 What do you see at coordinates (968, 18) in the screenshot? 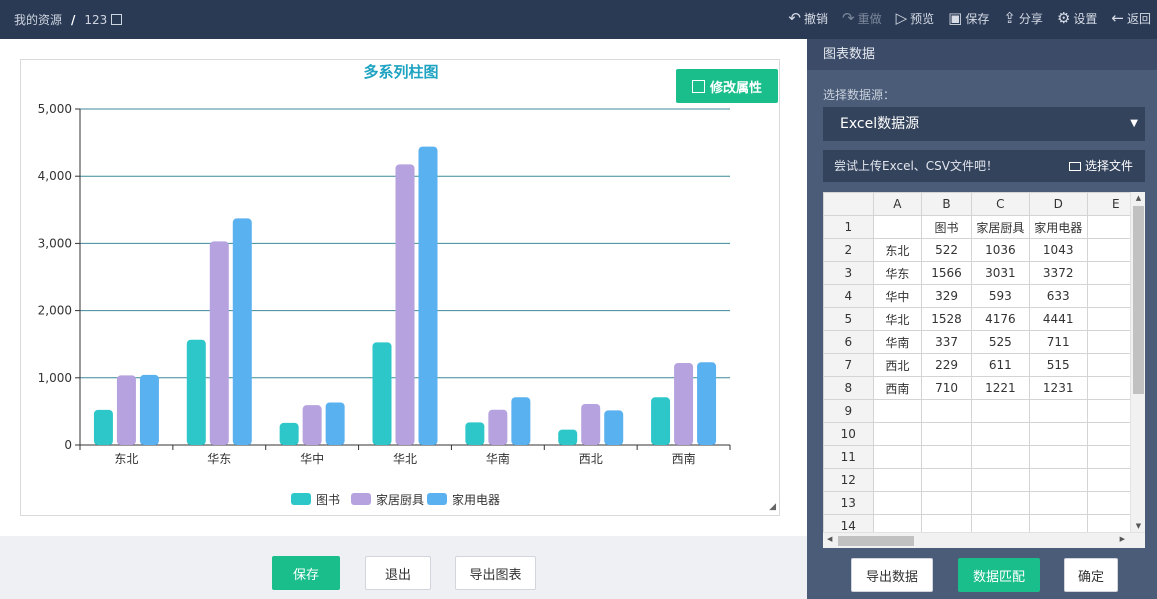
I see `toolbar-action-save: ▣ 保存` at bounding box center [968, 18].